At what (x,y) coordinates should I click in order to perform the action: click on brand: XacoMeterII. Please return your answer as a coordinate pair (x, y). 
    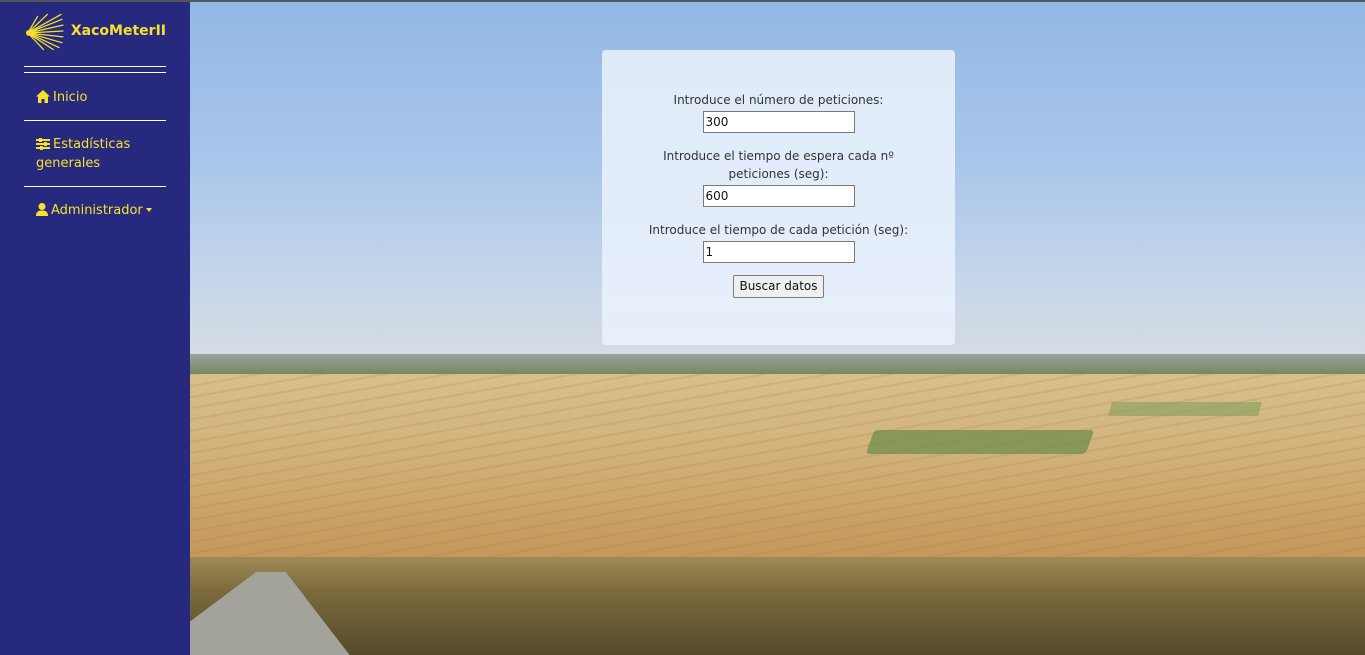
    Looking at the image, I should click on (95, 30).